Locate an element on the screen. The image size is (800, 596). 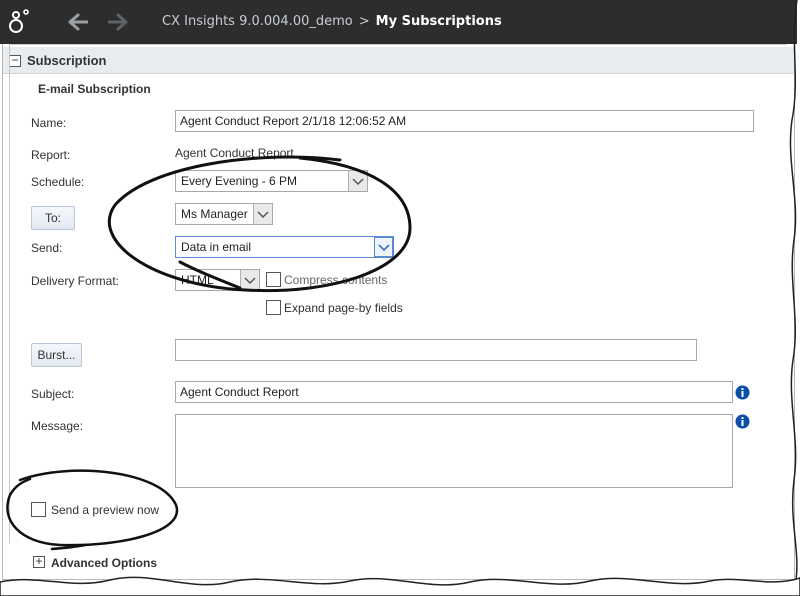
schedule-dropdown is located at coordinates (357, 181).